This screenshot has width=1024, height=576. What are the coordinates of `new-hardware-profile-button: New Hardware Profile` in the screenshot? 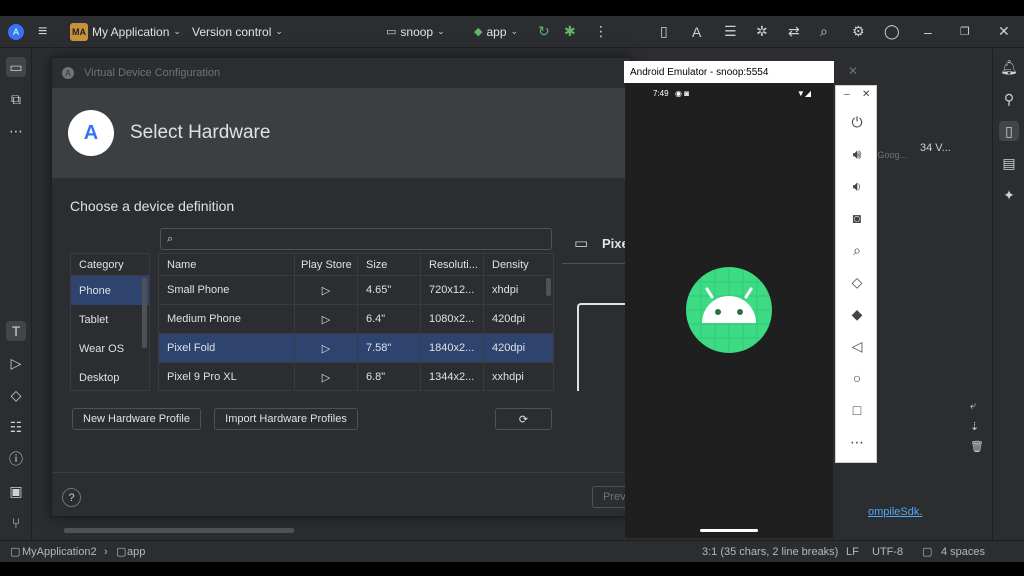 It's located at (136, 419).